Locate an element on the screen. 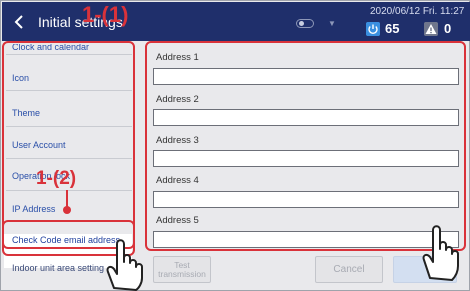 The height and width of the screenshot is (291, 470). power-icon is located at coordinates (373, 29).